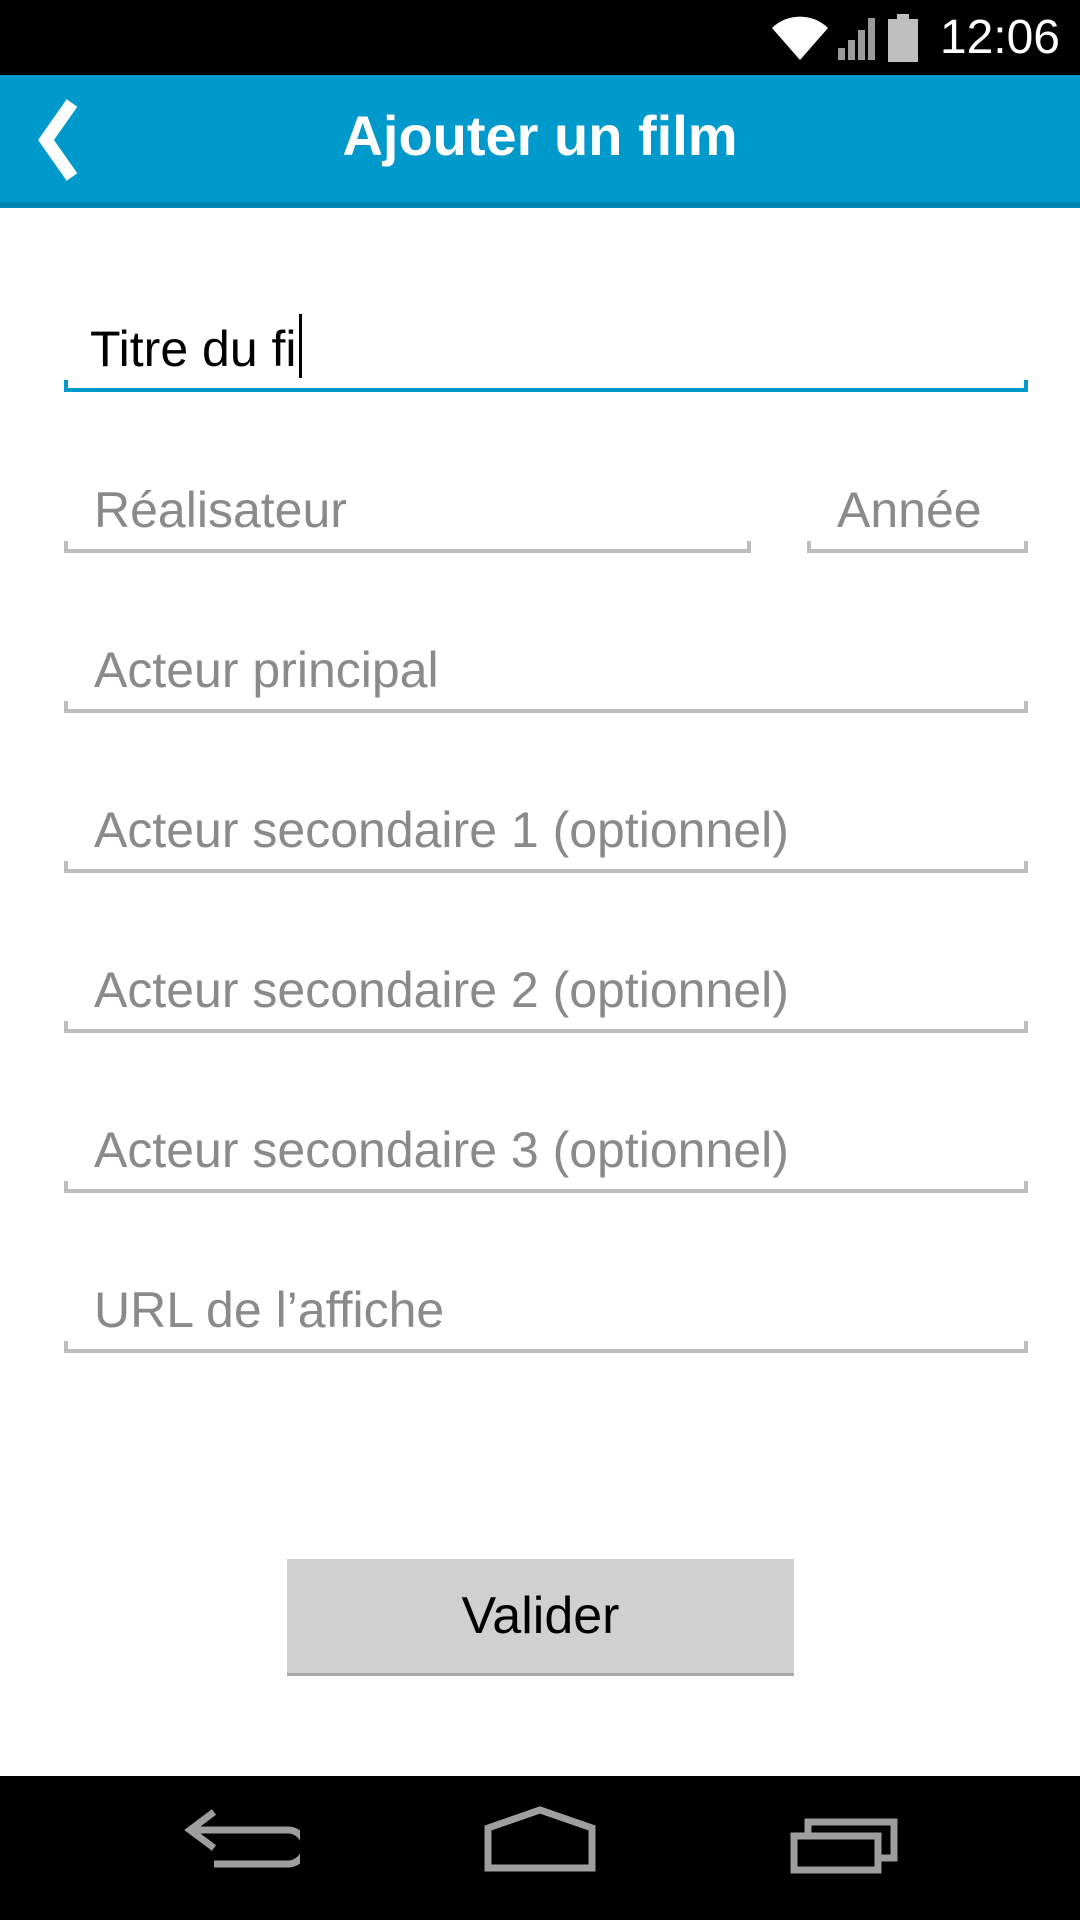 The width and height of the screenshot is (1080, 1920). Describe the element at coordinates (546, 707) in the screenshot. I see `lead-actor-input-underline` at that location.